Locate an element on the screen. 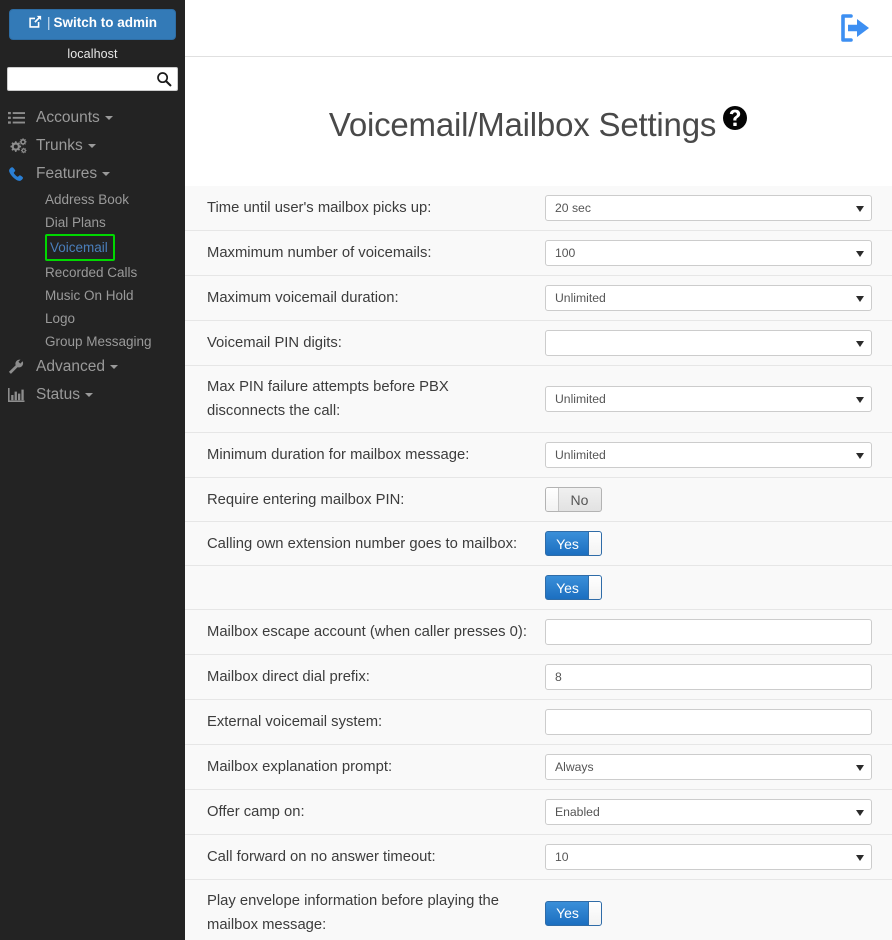 This screenshot has height=940, width=892. search-box is located at coordinates (92, 79).